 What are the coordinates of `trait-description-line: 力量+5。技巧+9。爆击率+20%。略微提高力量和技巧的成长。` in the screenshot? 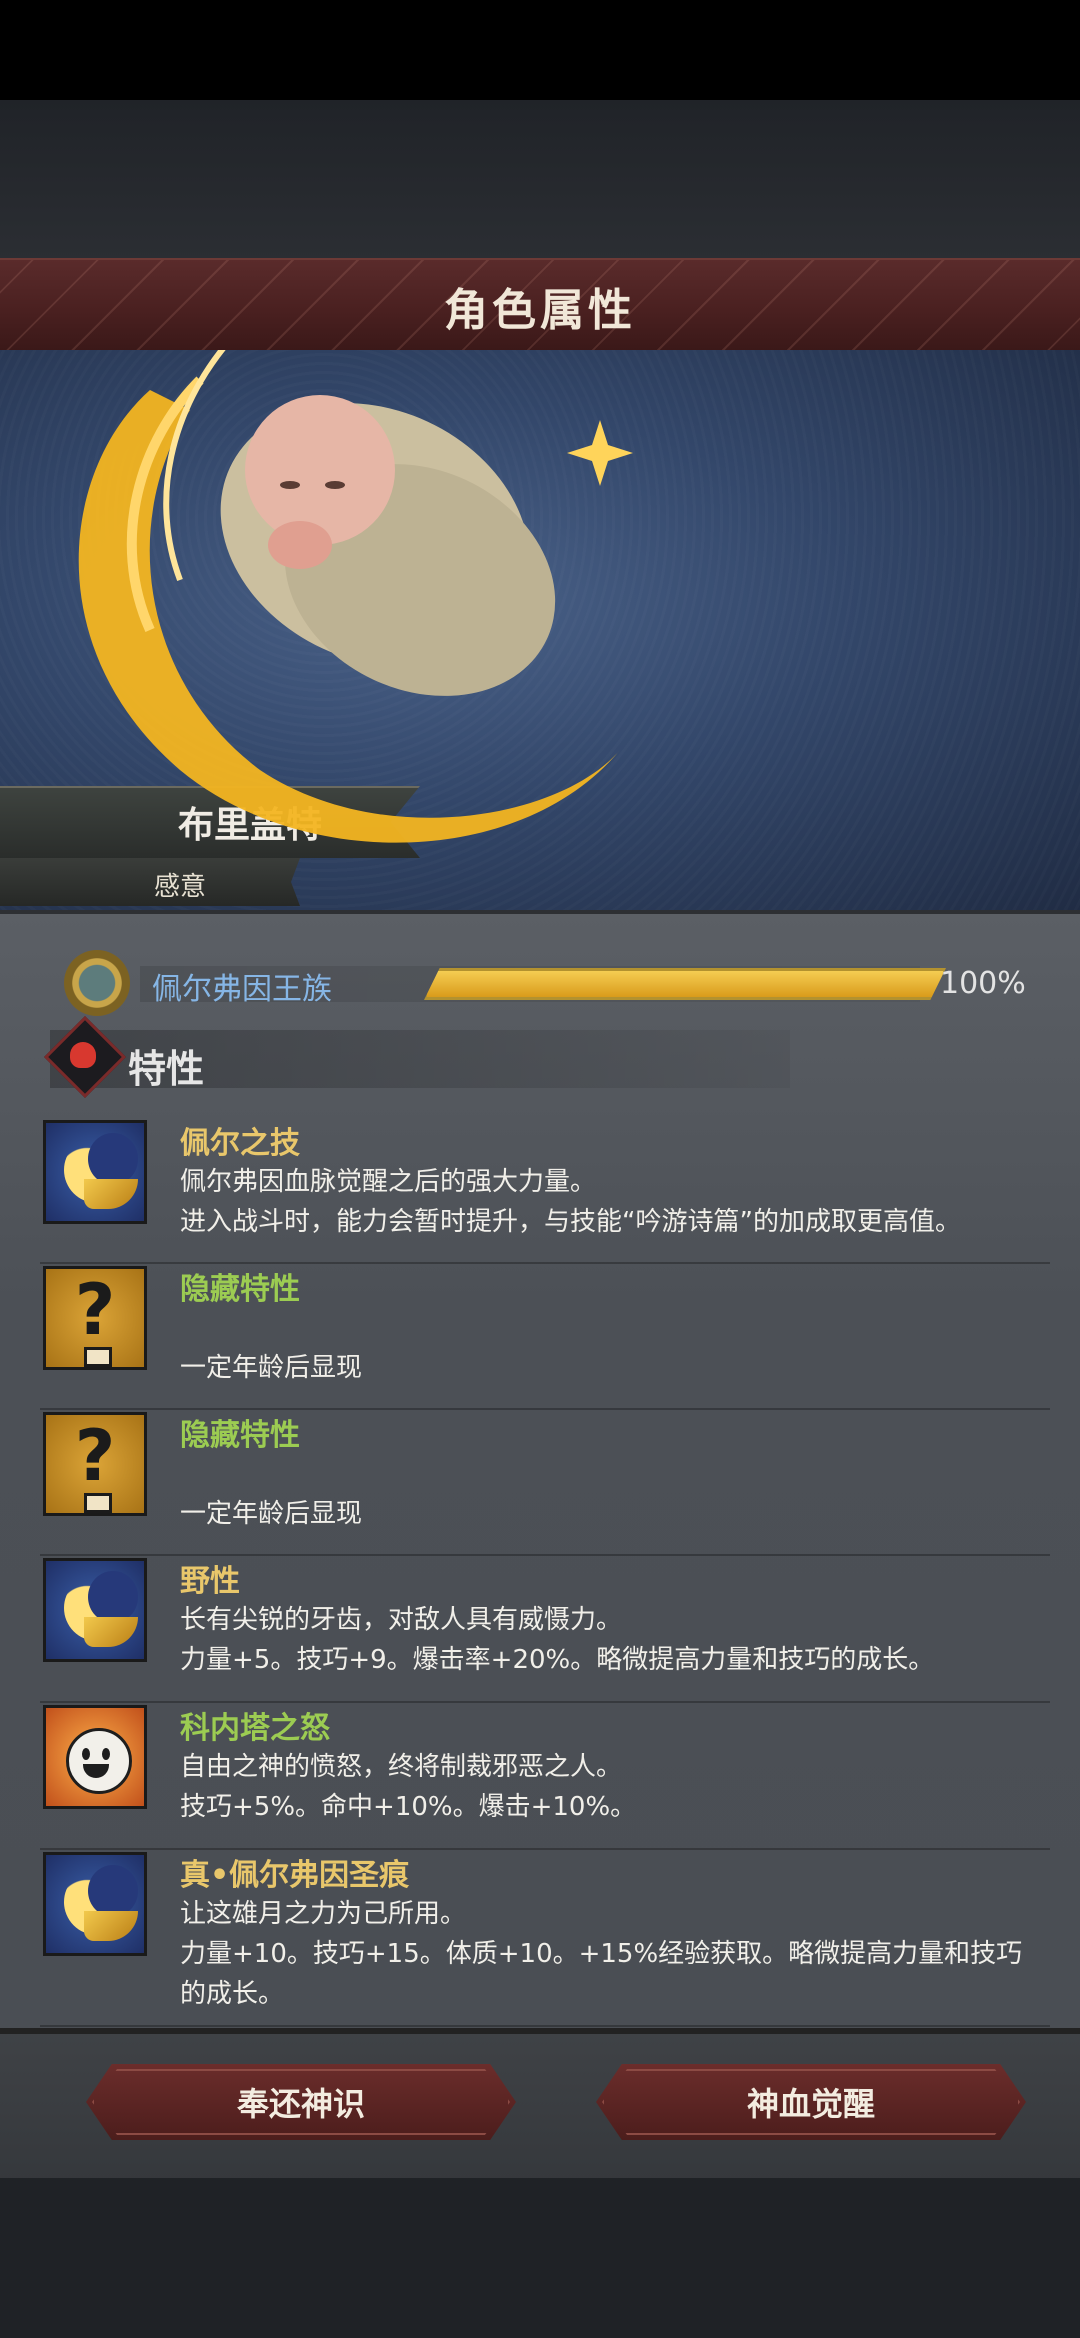 It's located at (557, 1660).